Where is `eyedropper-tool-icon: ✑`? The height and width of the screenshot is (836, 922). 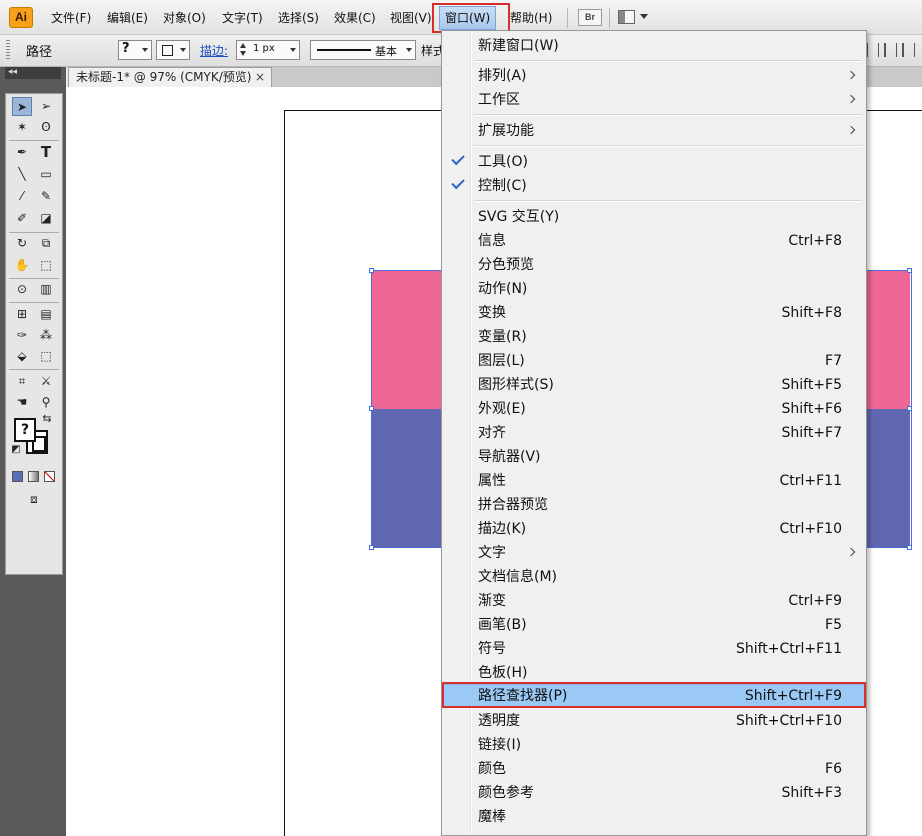 eyedropper-tool-icon: ✑ is located at coordinates (22, 335).